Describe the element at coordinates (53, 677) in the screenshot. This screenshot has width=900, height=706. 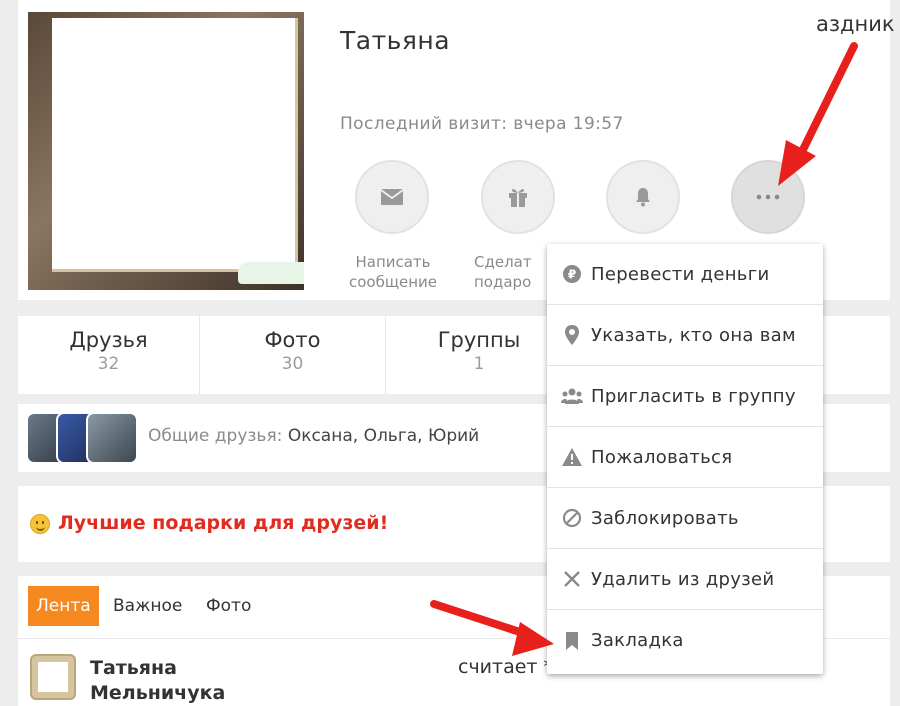
I see `post-author-avatar` at that location.